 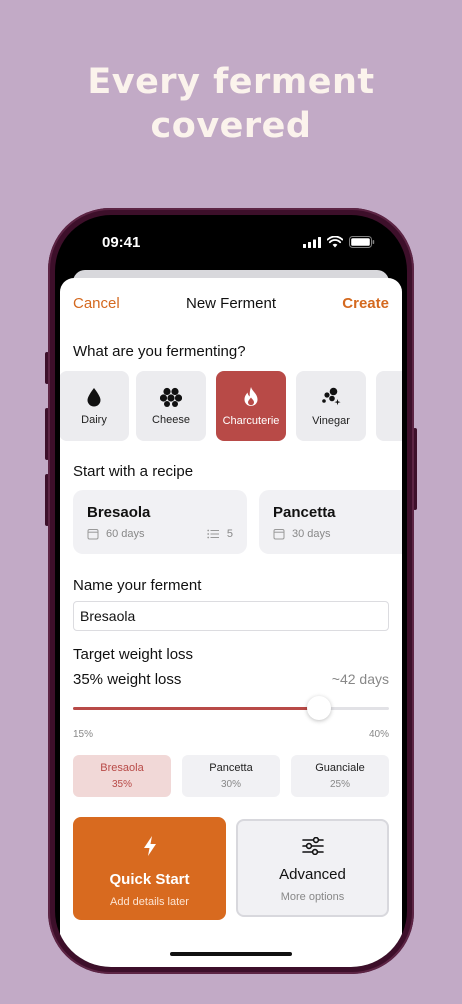 What do you see at coordinates (137, 585) in the screenshot?
I see `name-heading: Name your ferment` at bounding box center [137, 585].